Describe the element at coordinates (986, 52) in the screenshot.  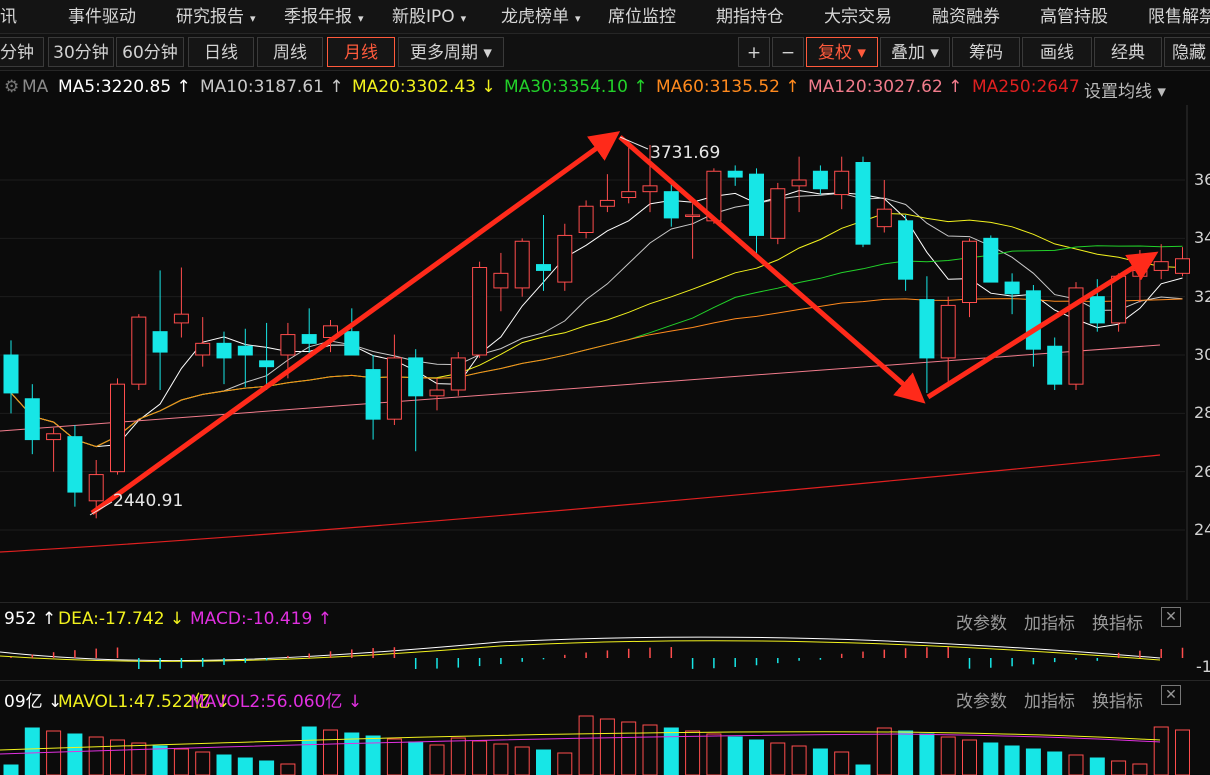
I see `toolbar-button: 筹码` at that location.